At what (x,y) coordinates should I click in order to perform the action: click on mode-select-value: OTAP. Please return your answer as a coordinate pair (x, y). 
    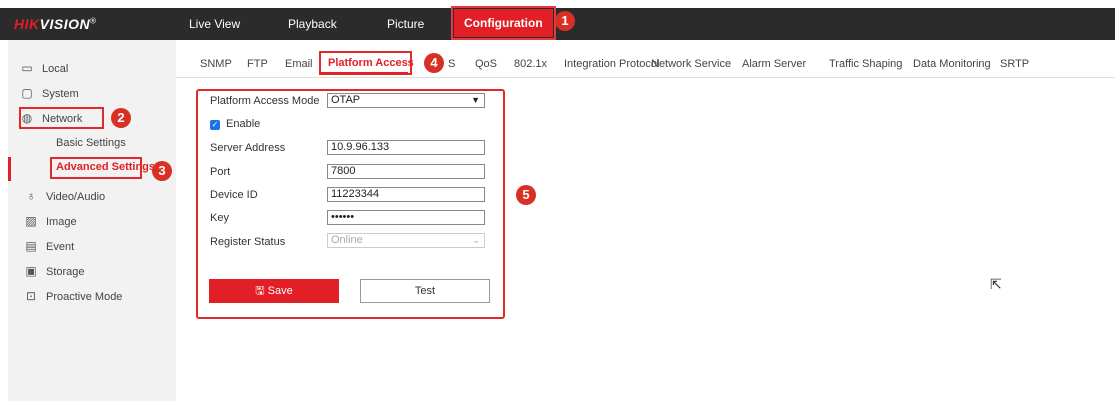
    Looking at the image, I should click on (346, 100).